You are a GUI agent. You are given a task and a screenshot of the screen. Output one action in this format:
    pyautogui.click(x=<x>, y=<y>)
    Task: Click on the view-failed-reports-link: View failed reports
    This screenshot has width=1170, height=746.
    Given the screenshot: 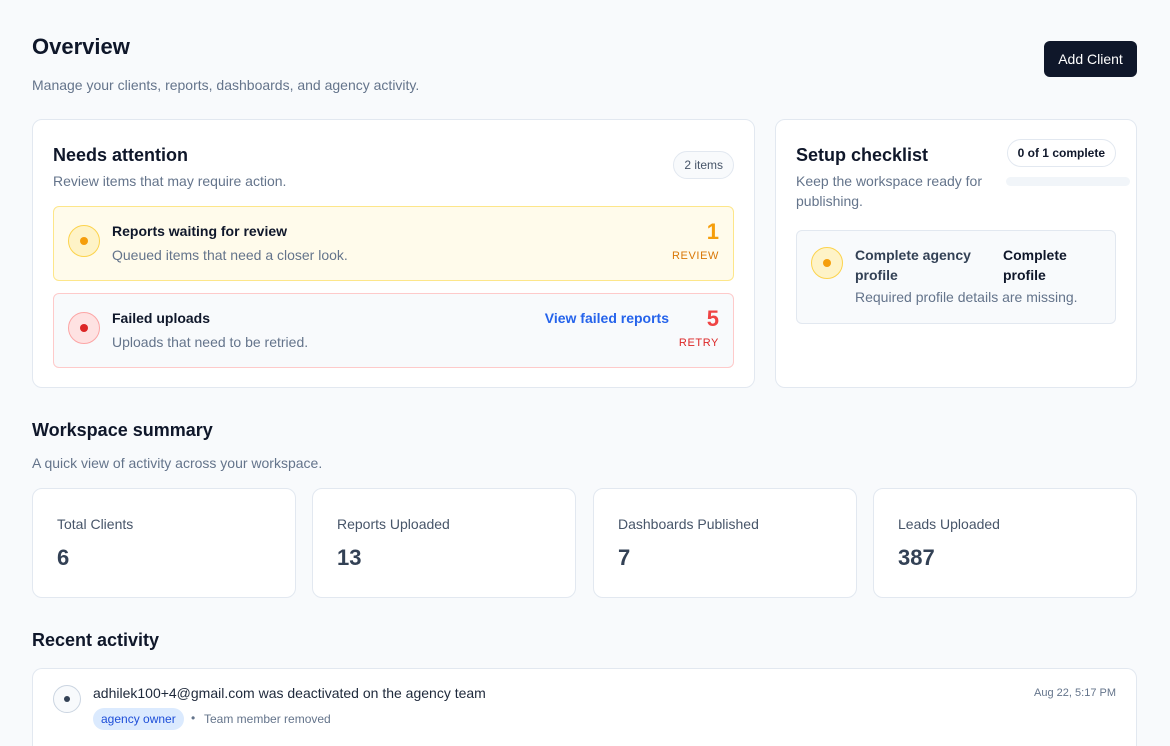 What is the action you would take?
    pyautogui.click(x=607, y=318)
    